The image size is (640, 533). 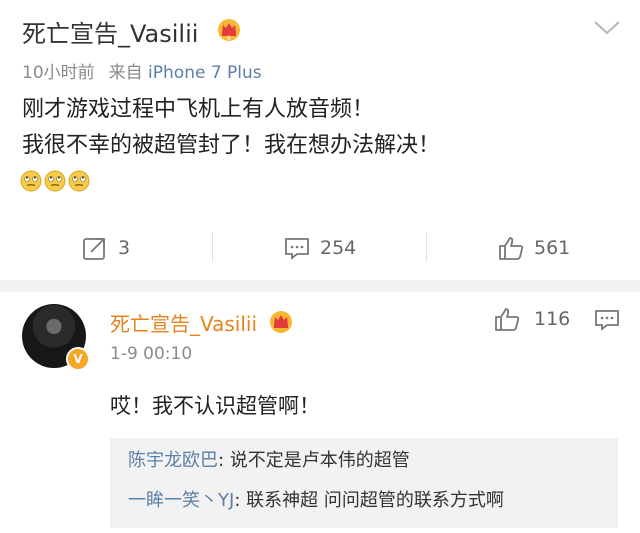 I want to click on repost-icon, so click(x=94, y=249).